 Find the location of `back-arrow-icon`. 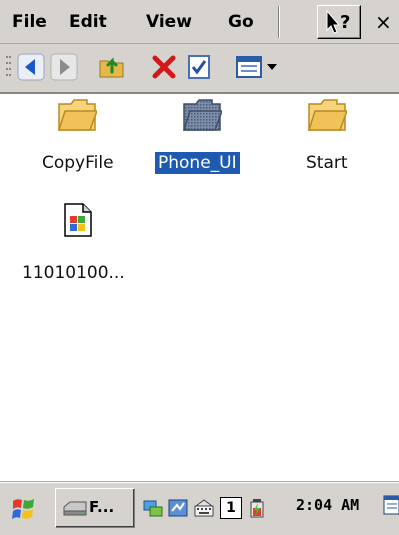

back-arrow-icon is located at coordinates (31, 67).